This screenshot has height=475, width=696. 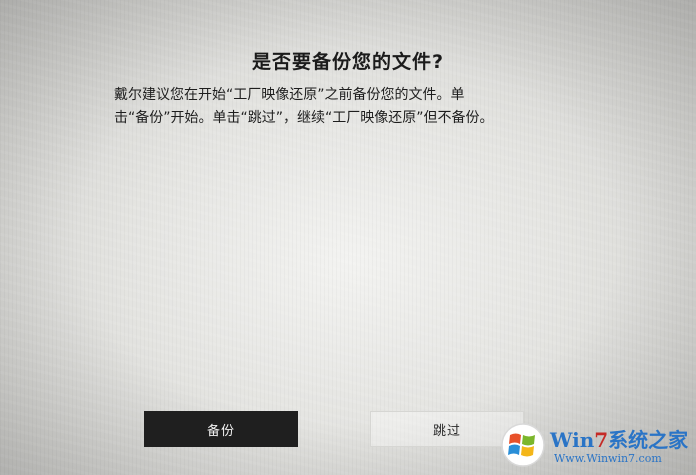 What do you see at coordinates (348, 62) in the screenshot?
I see `dialog-title: 是否要备份您的文件?` at bounding box center [348, 62].